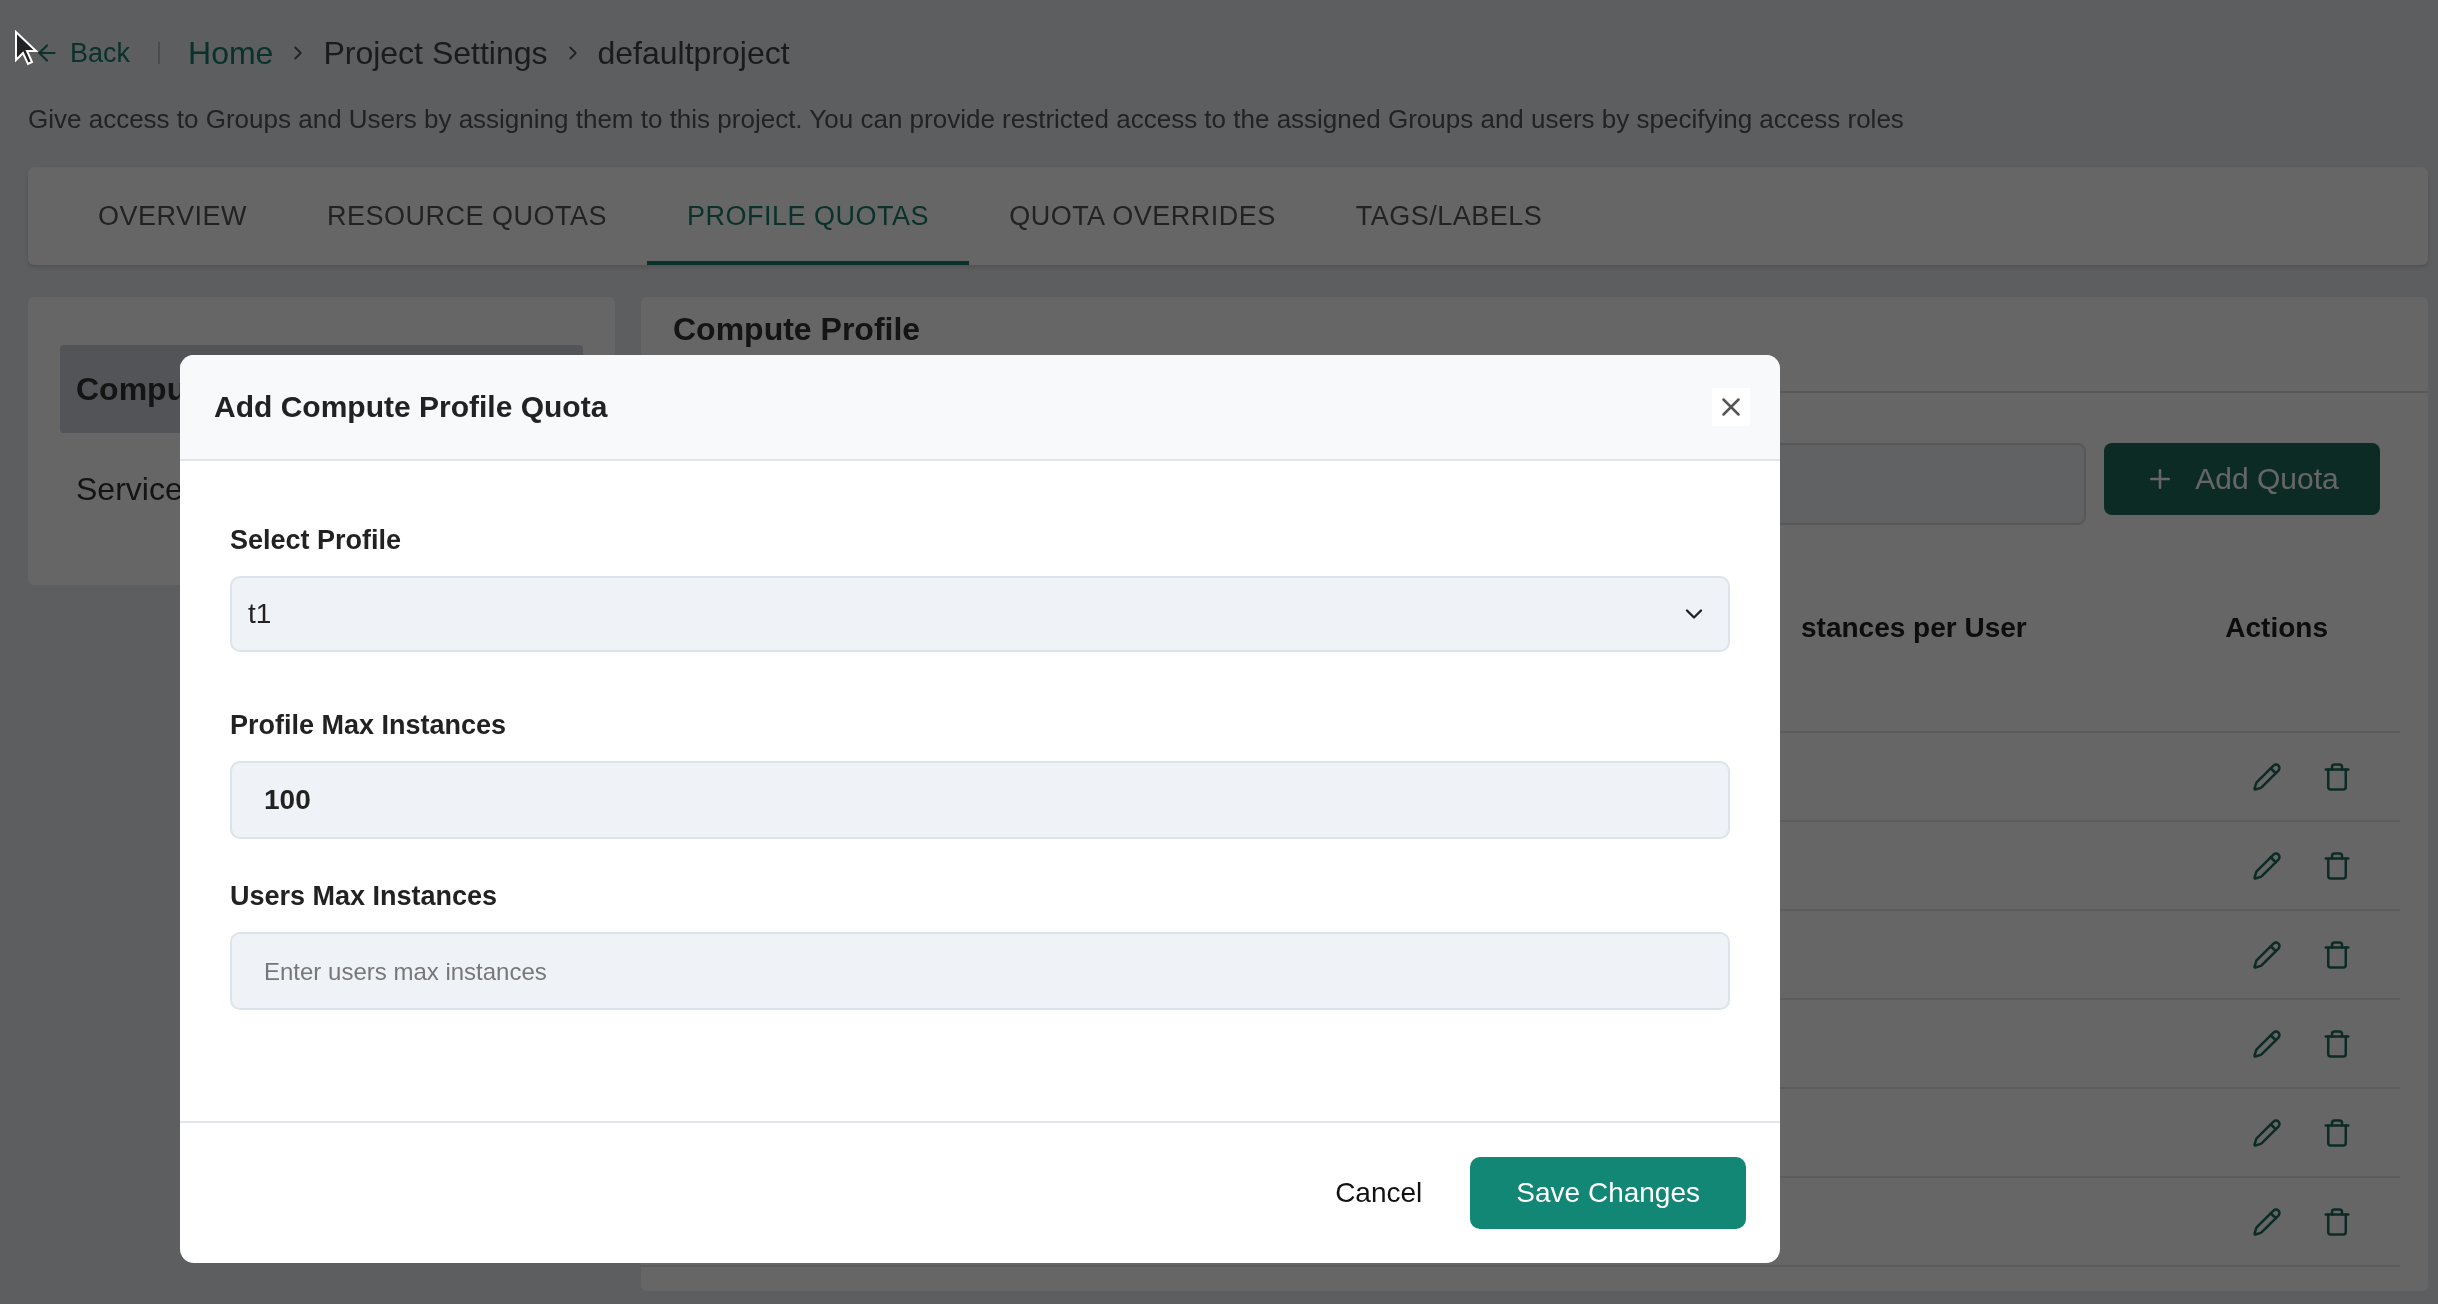  What do you see at coordinates (980, 971) in the screenshot?
I see `input-field: Enter users max instances` at bounding box center [980, 971].